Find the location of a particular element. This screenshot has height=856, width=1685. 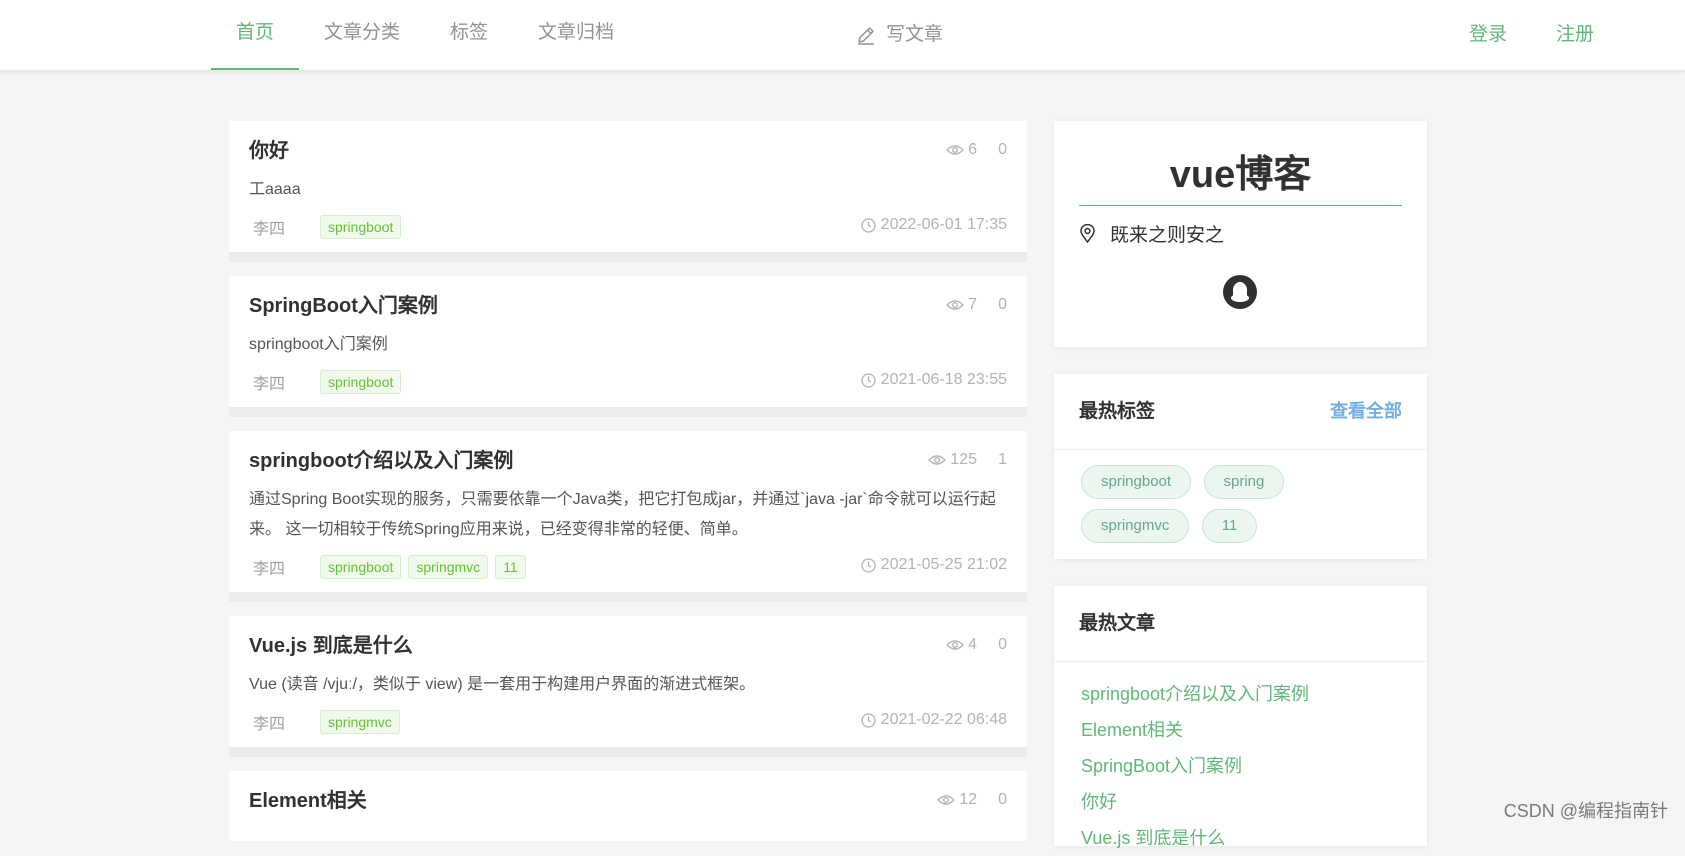

view-count: 125 is located at coordinates (952, 460).